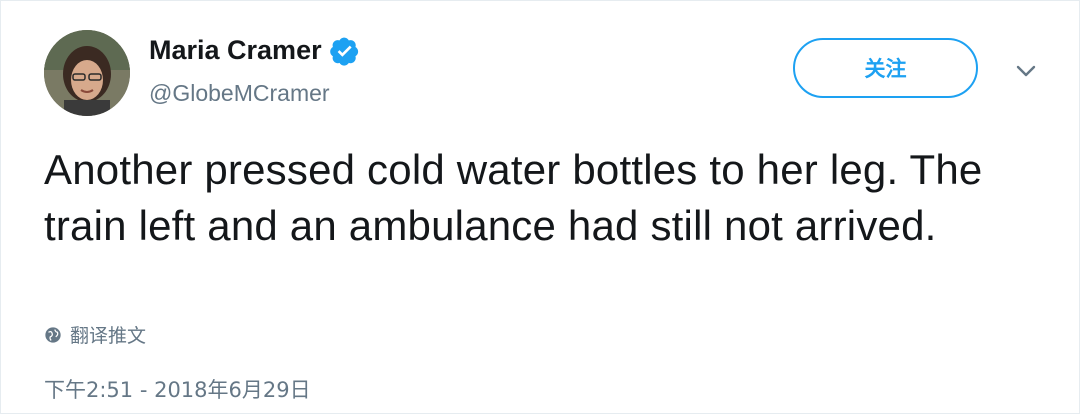  What do you see at coordinates (343, 51) in the screenshot?
I see `verified-badge-icon` at bounding box center [343, 51].